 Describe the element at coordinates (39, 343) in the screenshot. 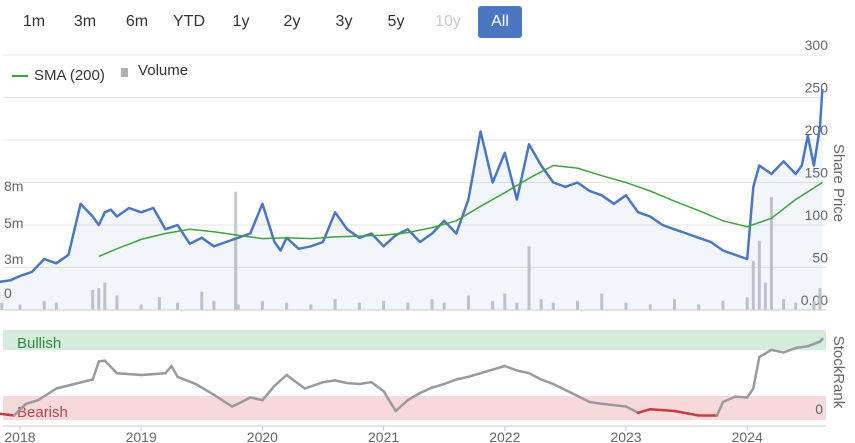

I see `bullish-band-label: Bullish` at that location.